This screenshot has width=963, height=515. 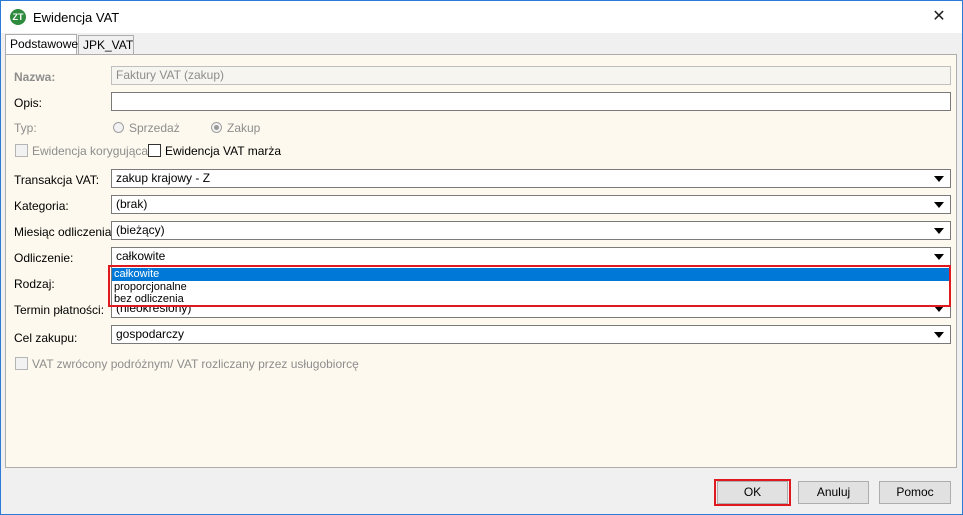 What do you see at coordinates (531, 230) in the screenshot?
I see `miesiac-select: (bieżący)` at bounding box center [531, 230].